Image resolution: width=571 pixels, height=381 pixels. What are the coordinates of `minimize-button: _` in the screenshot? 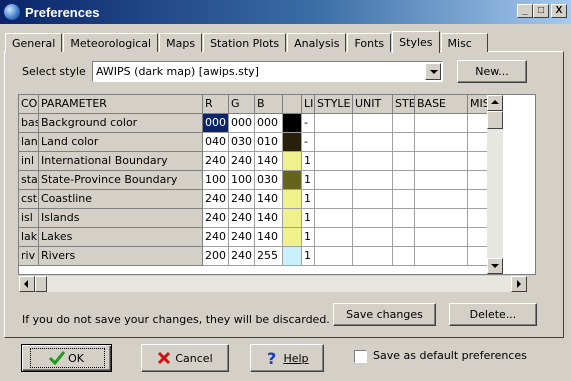 It's located at (525, 11).